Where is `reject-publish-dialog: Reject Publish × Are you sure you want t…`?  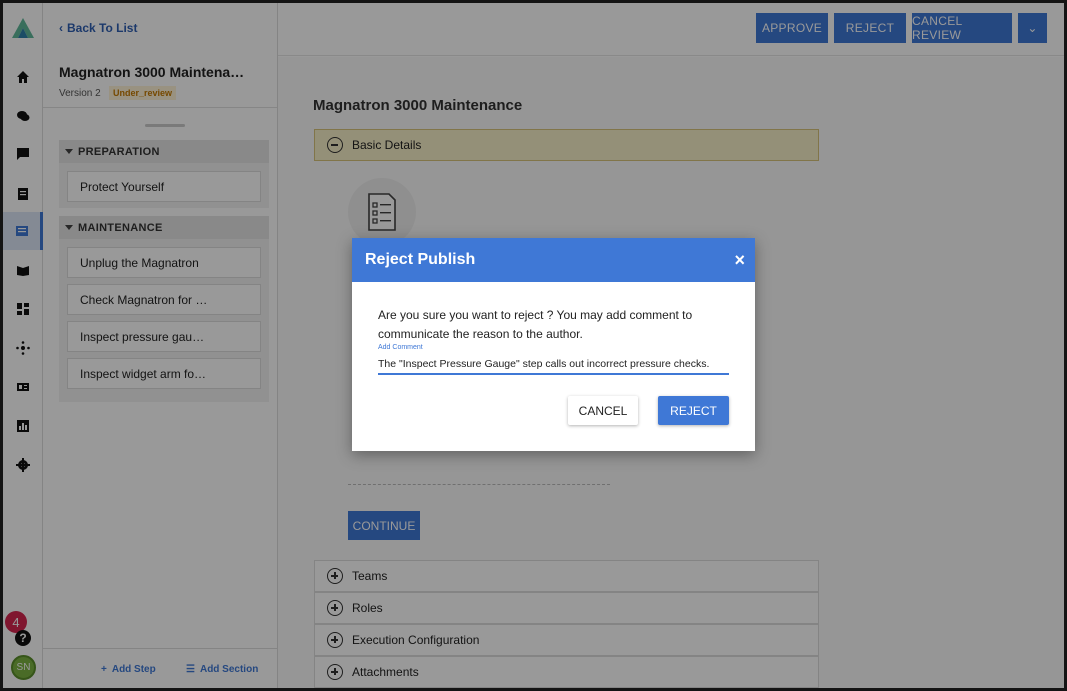
reject-publish-dialog: Reject Publish × Are you sure you want t… is located at coordinates (553, 344).